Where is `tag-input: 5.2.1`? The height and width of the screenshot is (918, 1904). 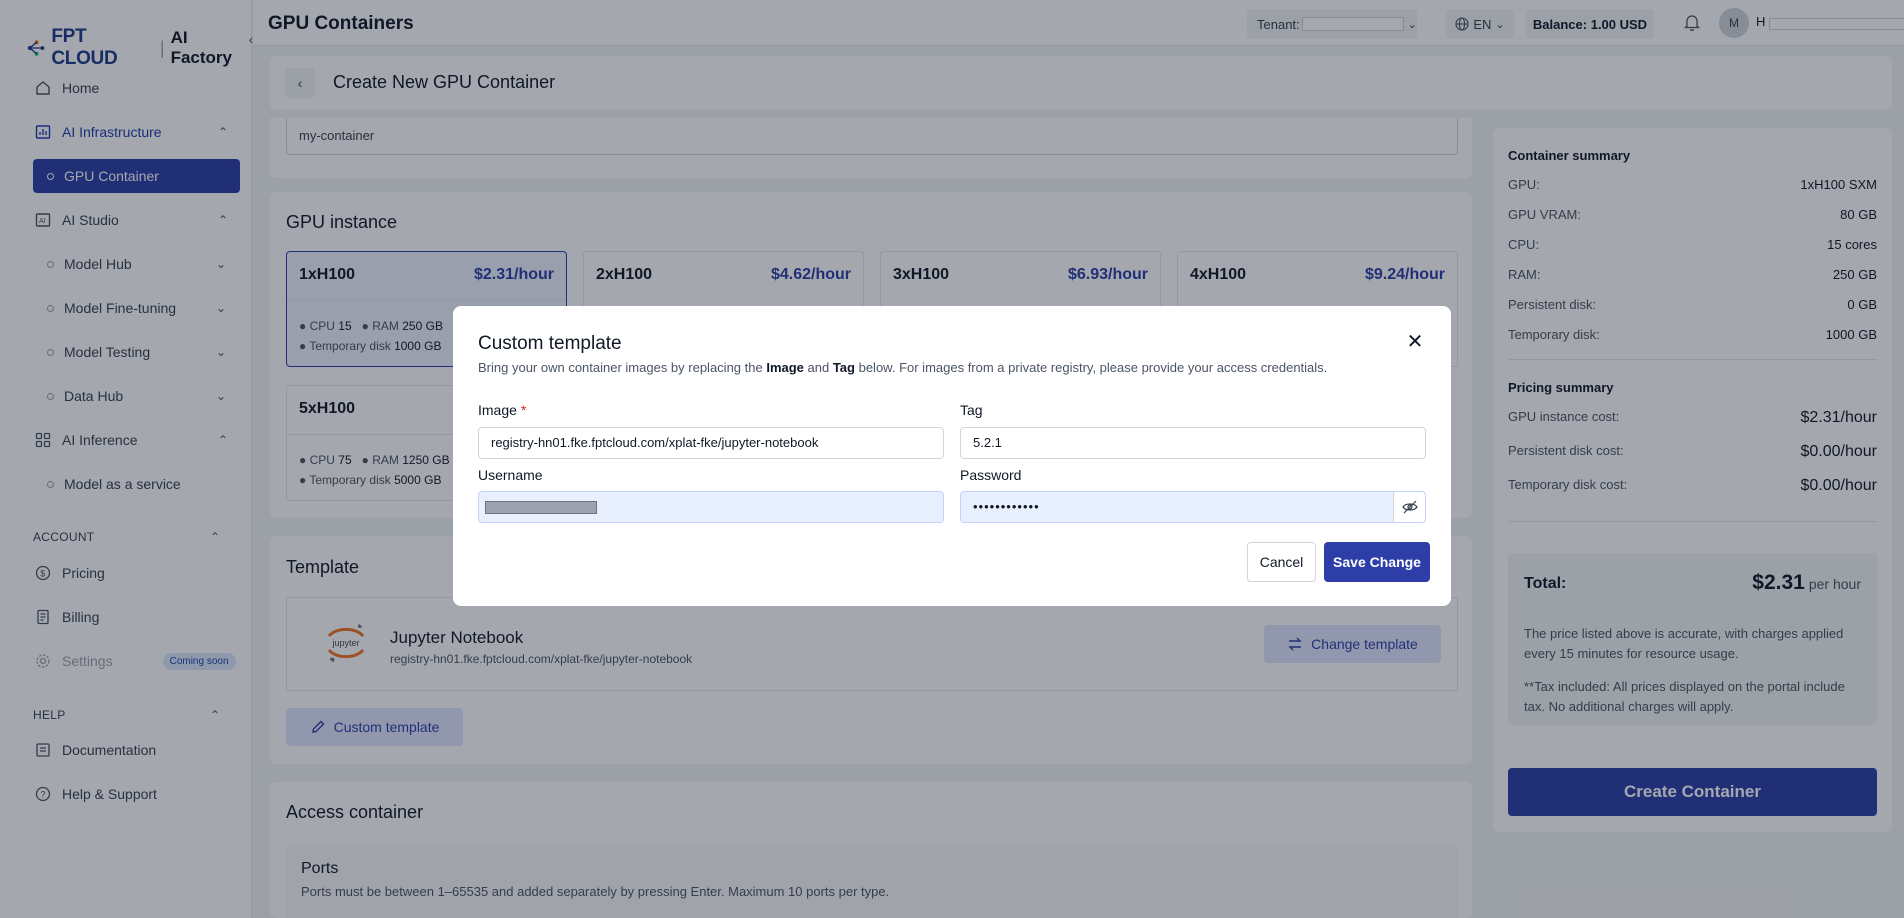 tag-input: 5.2.1 is located at coordinates (1193, 443).